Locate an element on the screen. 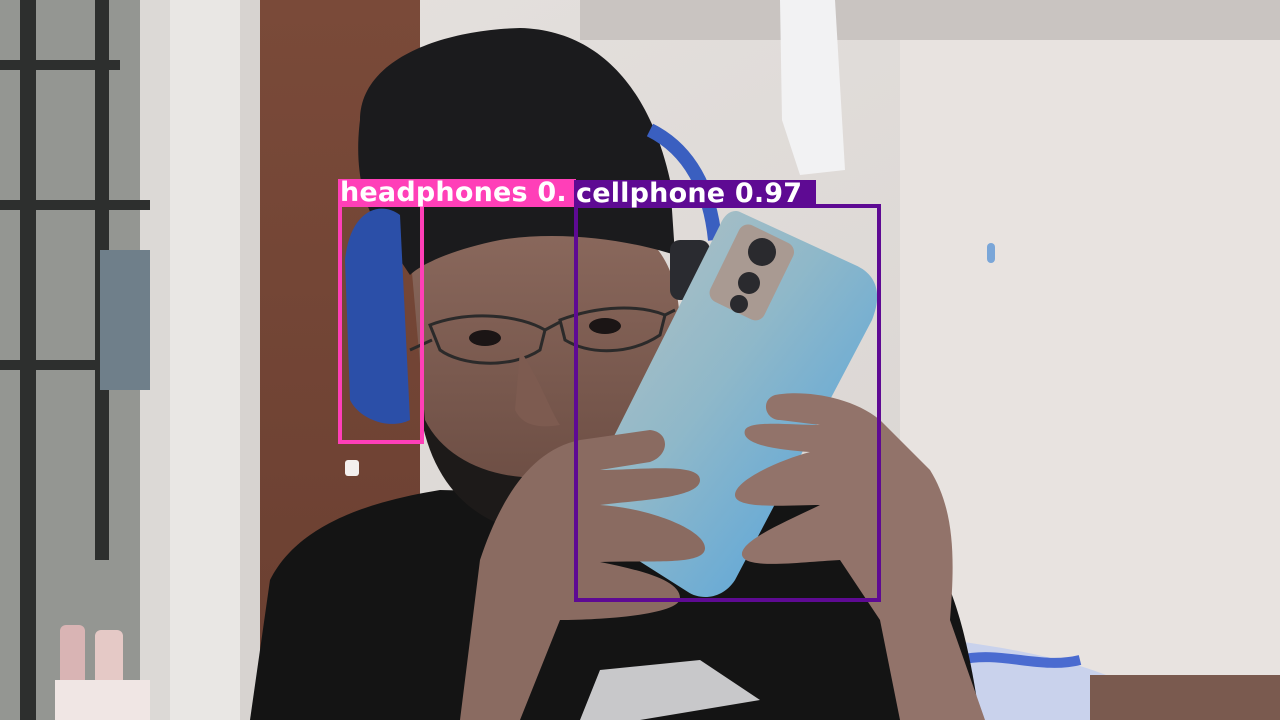  ceiling-edge is located at coordinates (930, 20).